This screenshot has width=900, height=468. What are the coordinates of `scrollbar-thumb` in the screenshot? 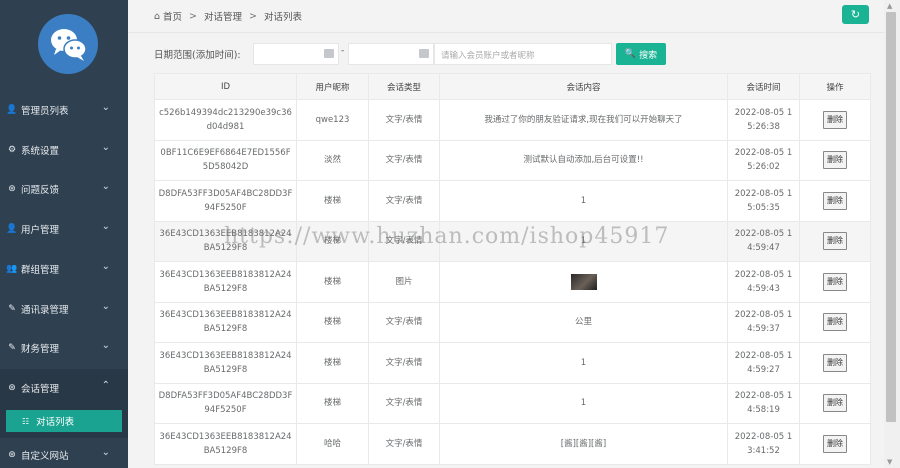 It's located at (891, 217).